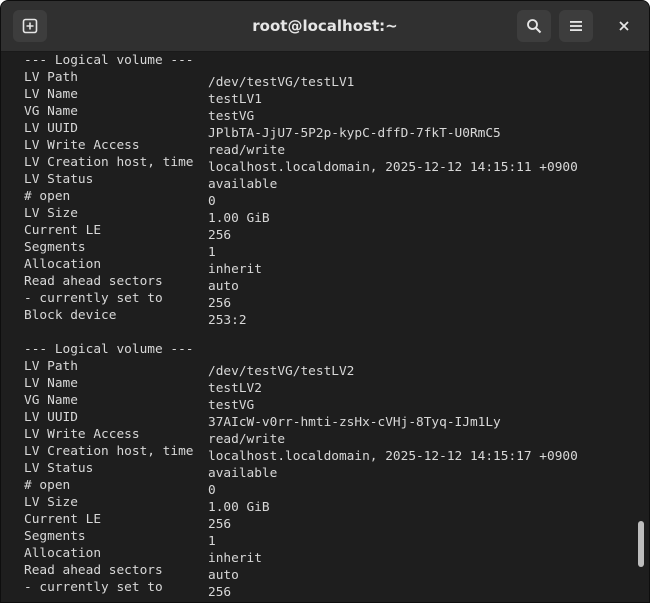  What do you see at coordinates (220, 592) in the screenshot?
I see `field-value: 256` at bounding box center [220, 592].